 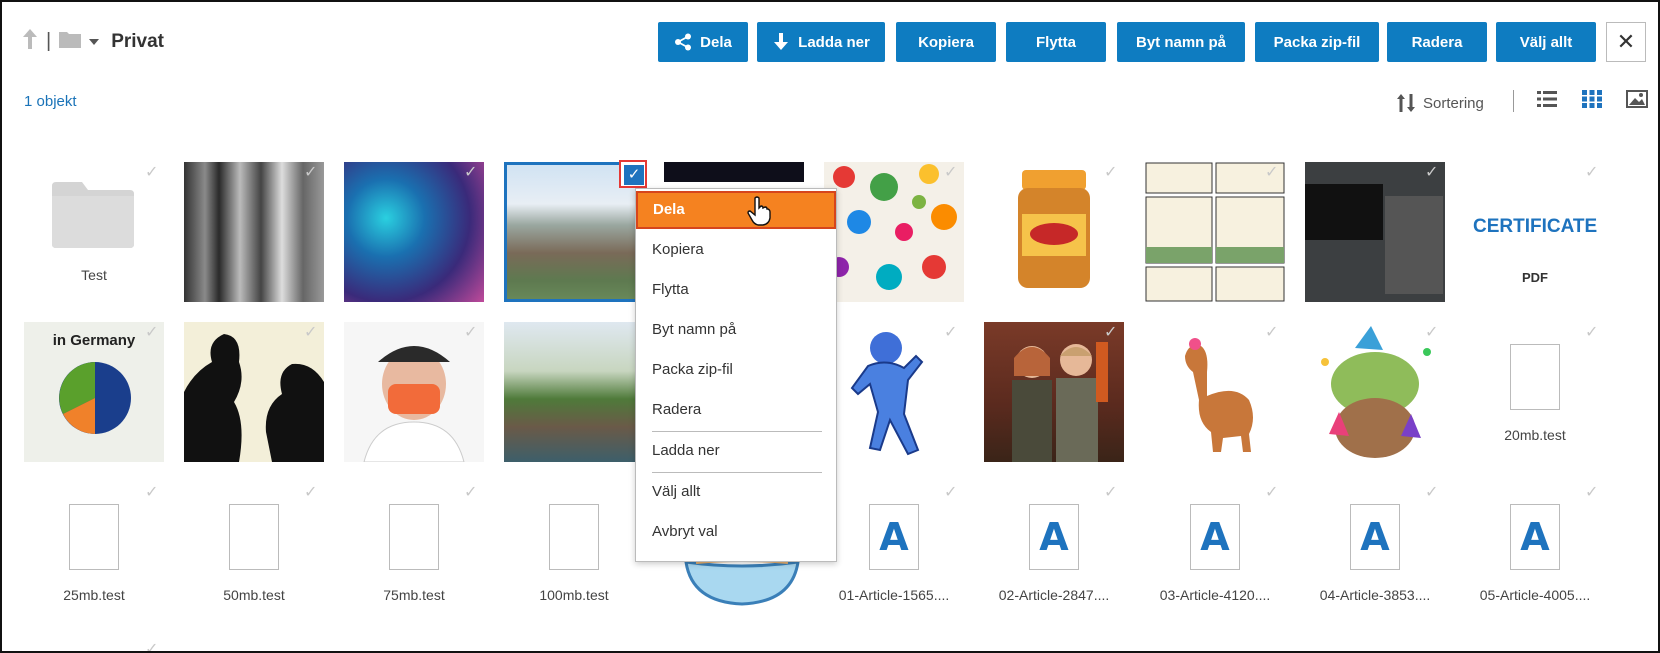 What do you see at coordinates (734, 172) in the screenshot?
I see `thumbnail-dark` at bounding box center [734, 172].